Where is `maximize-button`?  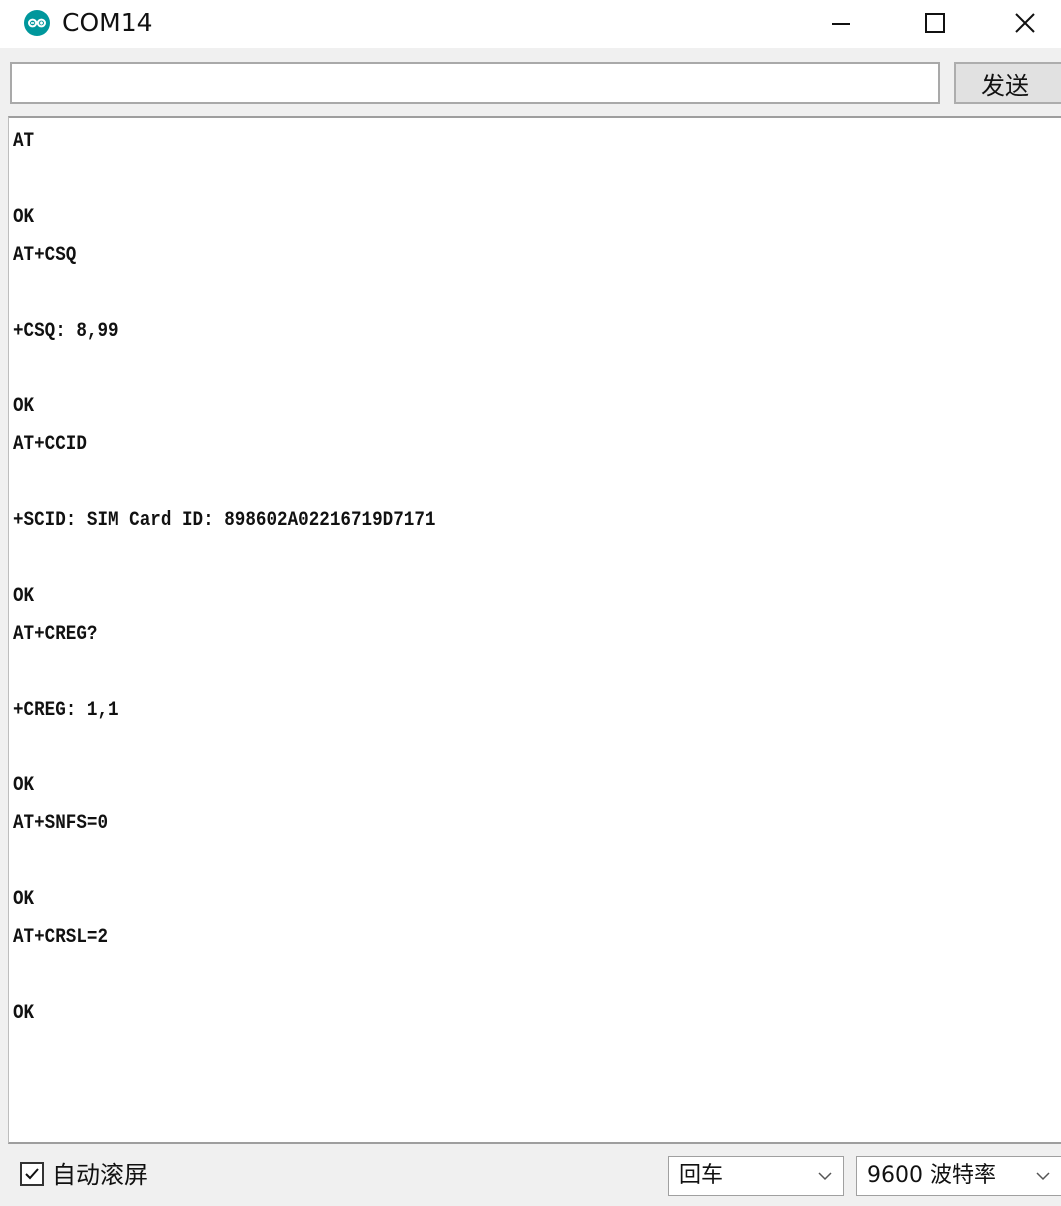
maximize-button is located at coordinates (933, 23).